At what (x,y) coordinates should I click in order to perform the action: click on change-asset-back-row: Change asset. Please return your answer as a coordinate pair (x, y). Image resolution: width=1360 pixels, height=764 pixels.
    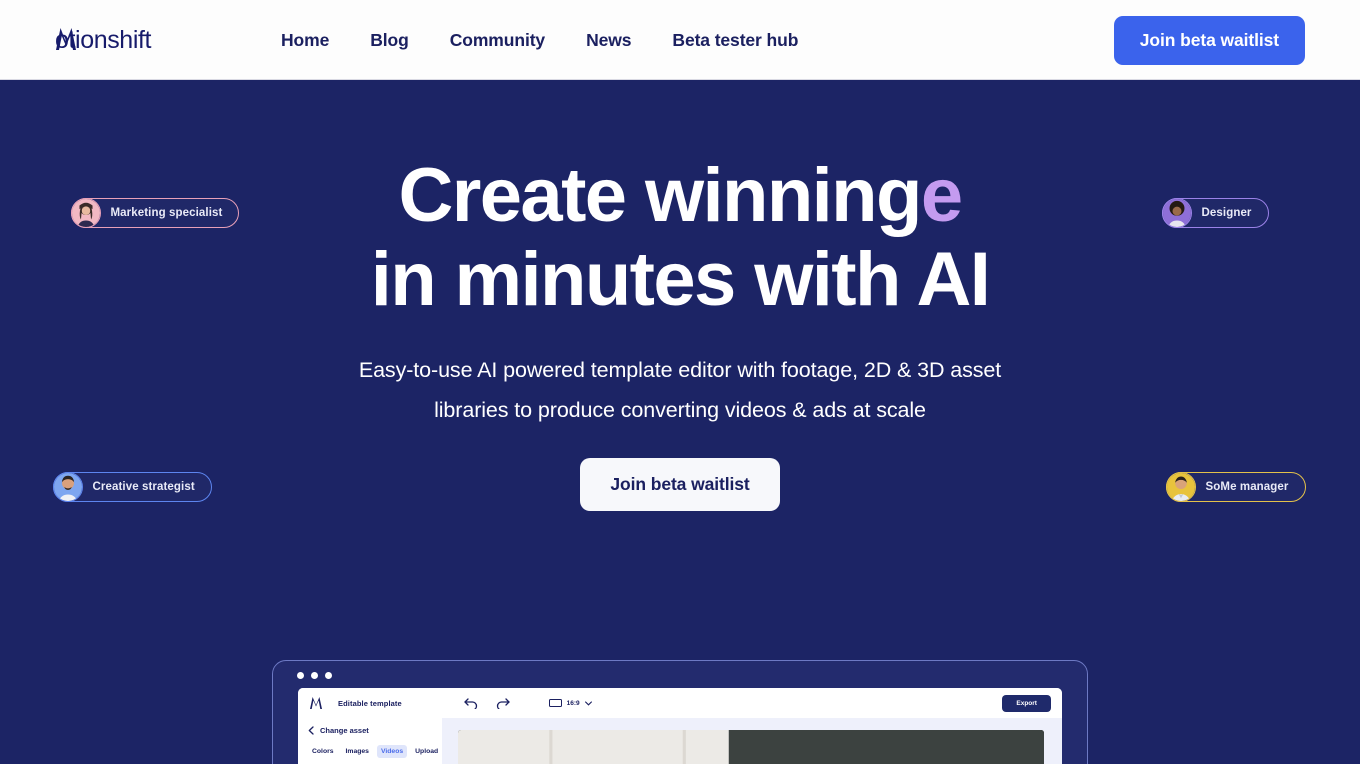
    Looking at the image, I should click on (370, 730).